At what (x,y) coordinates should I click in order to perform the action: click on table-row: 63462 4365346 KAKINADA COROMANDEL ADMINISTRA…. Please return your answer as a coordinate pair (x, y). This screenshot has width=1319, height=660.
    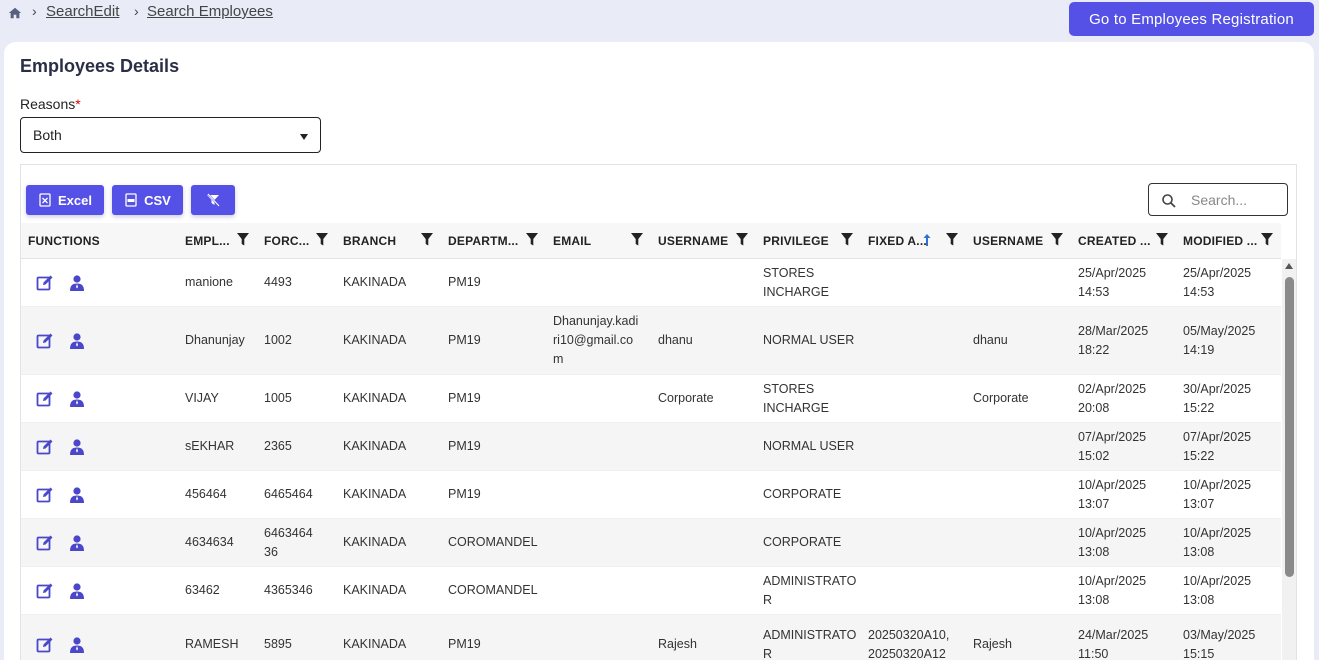
    Looking at the image, I should click on (651, 591).